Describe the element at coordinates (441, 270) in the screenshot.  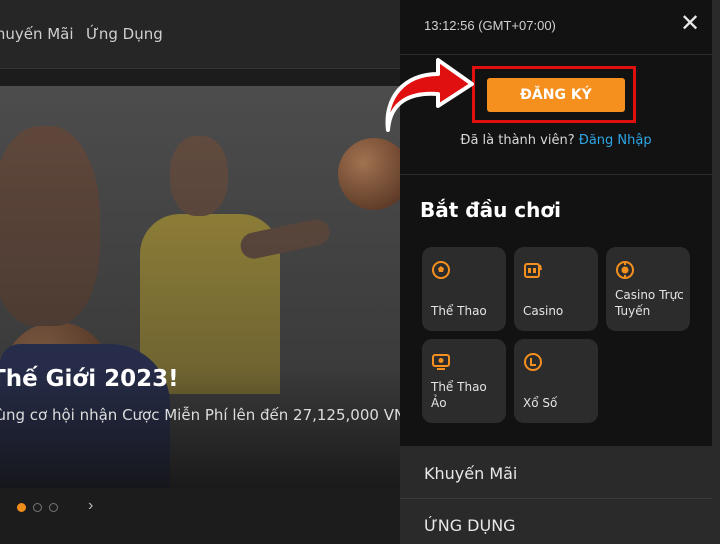
I see `soccer-ball-icon` at that location.